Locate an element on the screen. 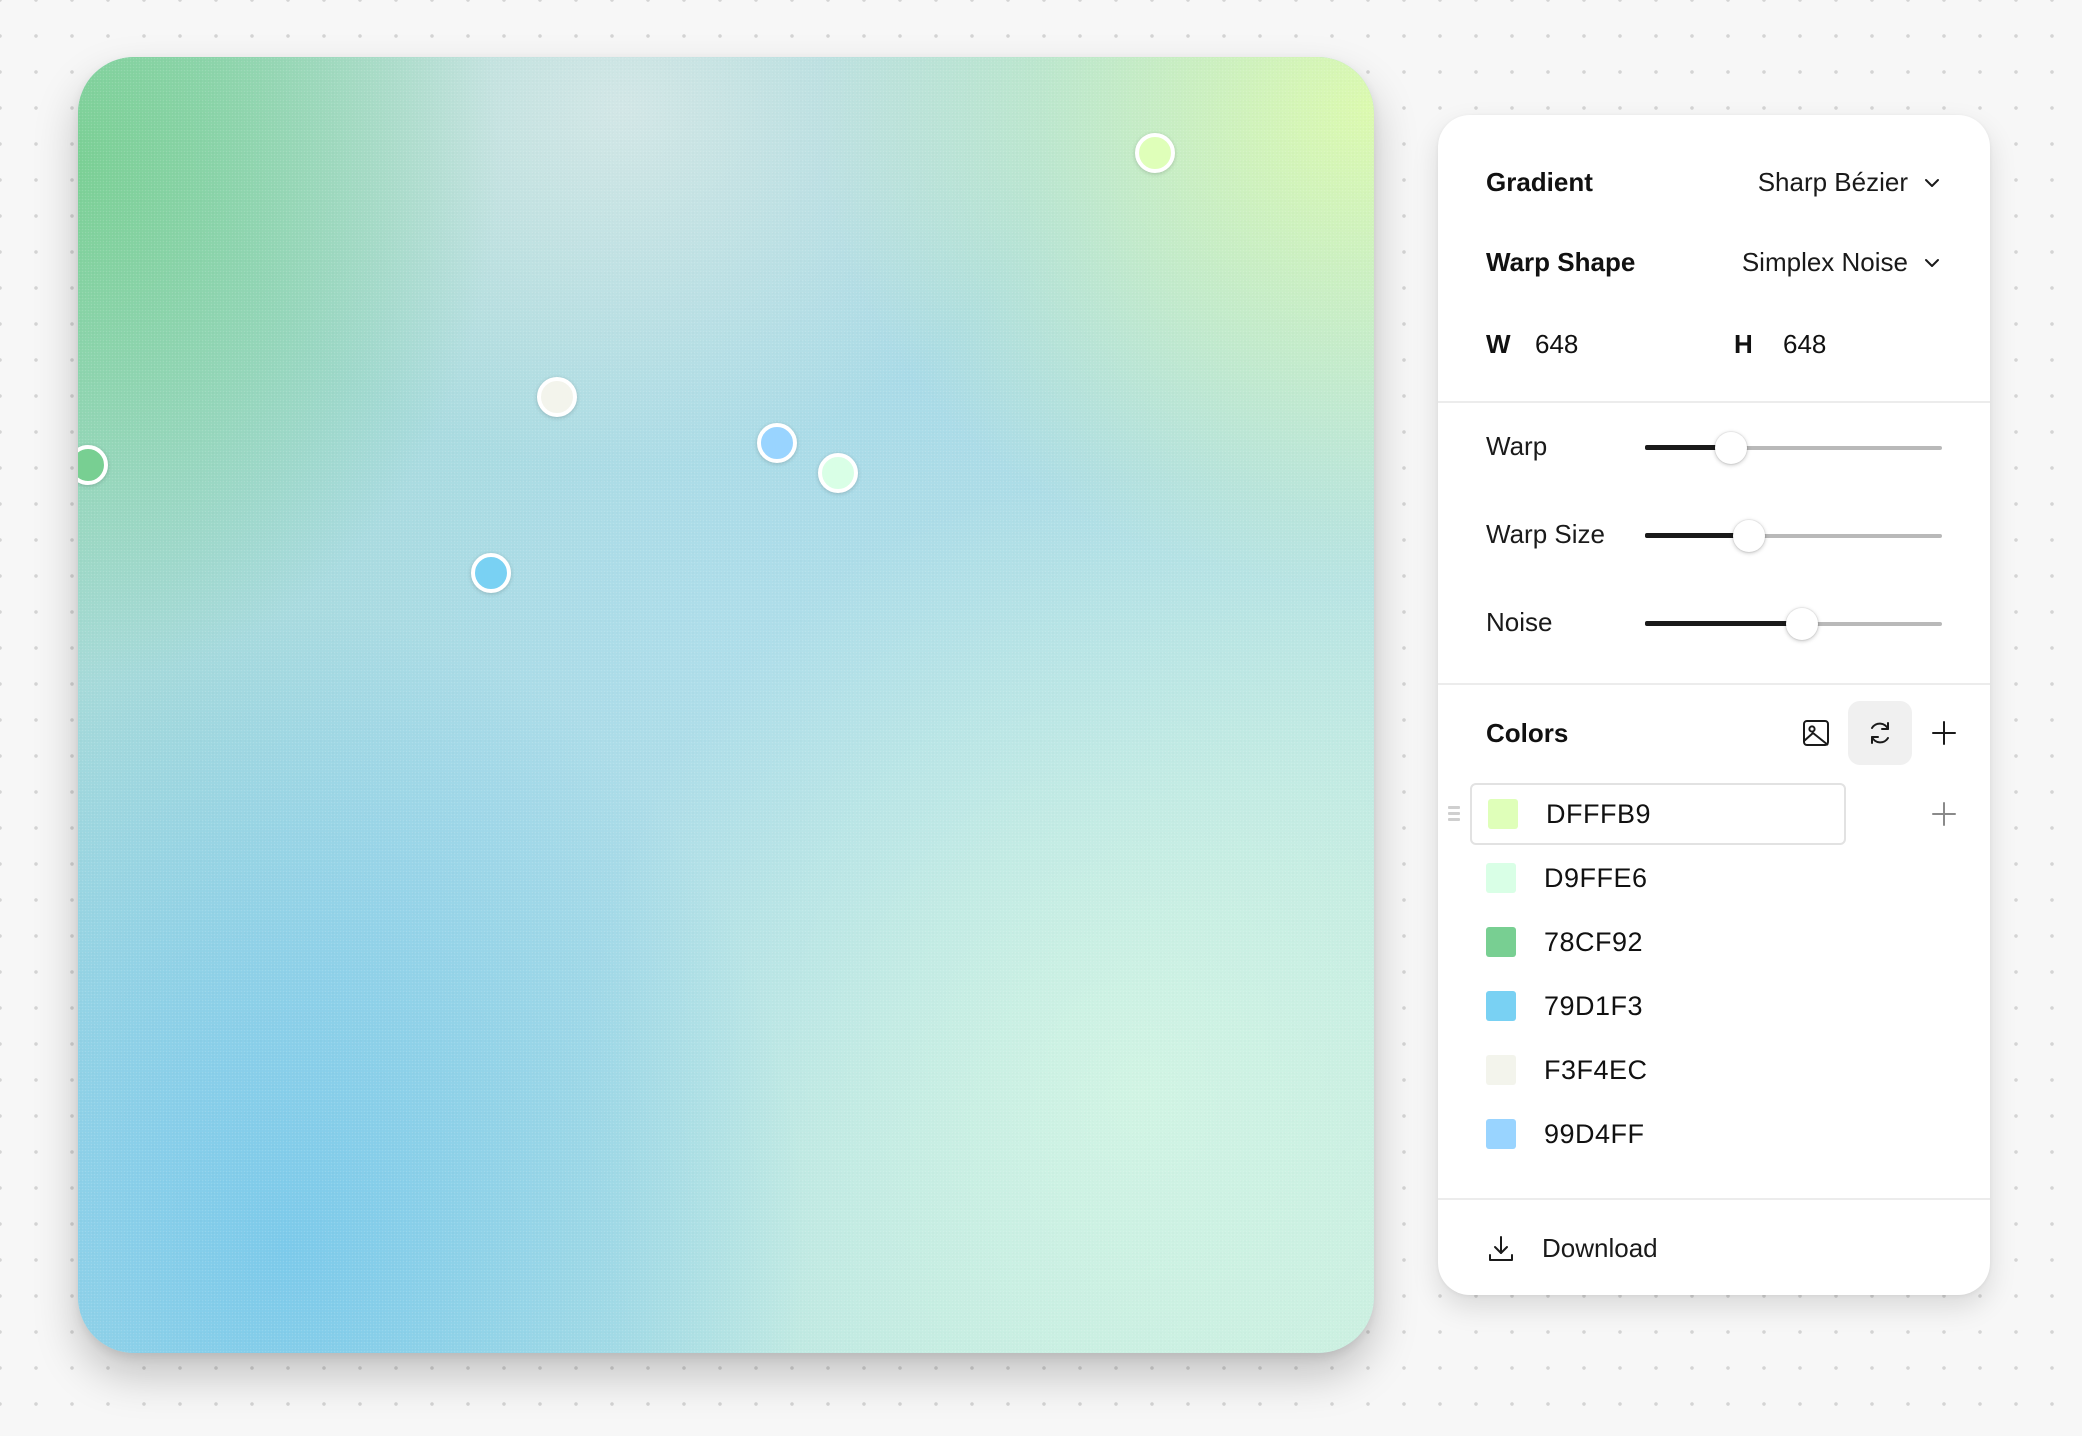  shuffle-colors-button is located at coordinates (1880, 733).